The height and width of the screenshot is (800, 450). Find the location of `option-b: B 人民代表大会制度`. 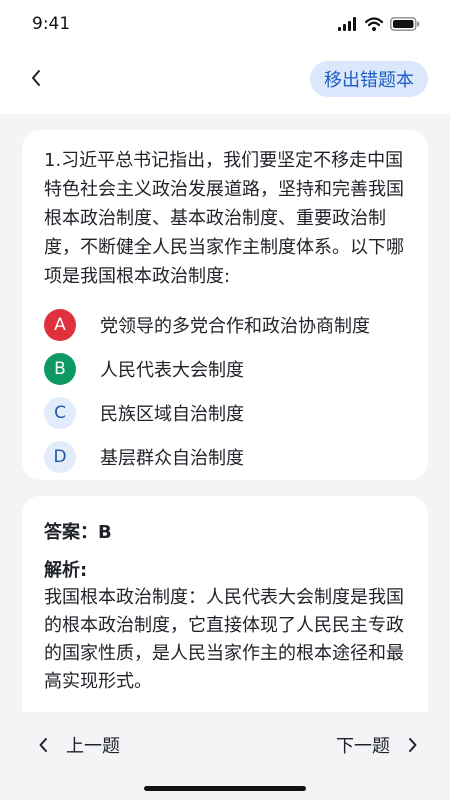

option-b: B 人民代表大会制度 is located at coordinates (225, 369).